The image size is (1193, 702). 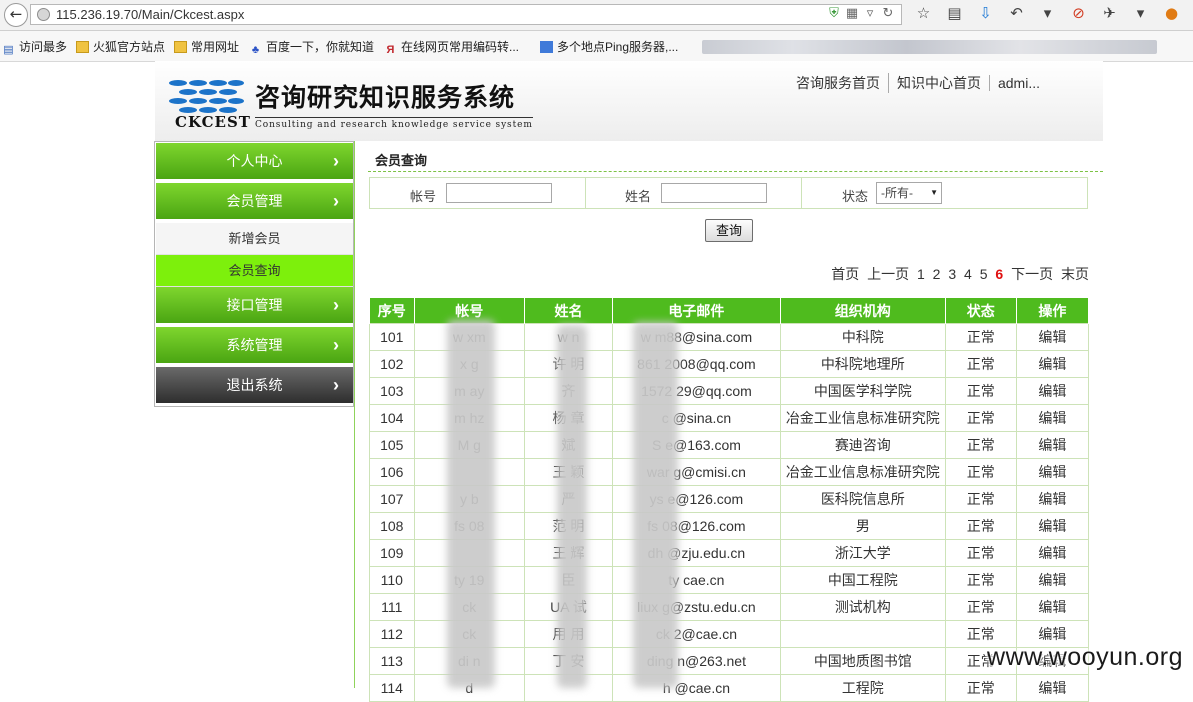 What do you see at coordinates (888, 13) in the screenshot?
I see `reload-icon: ↻` at bounding box center [888, 13].